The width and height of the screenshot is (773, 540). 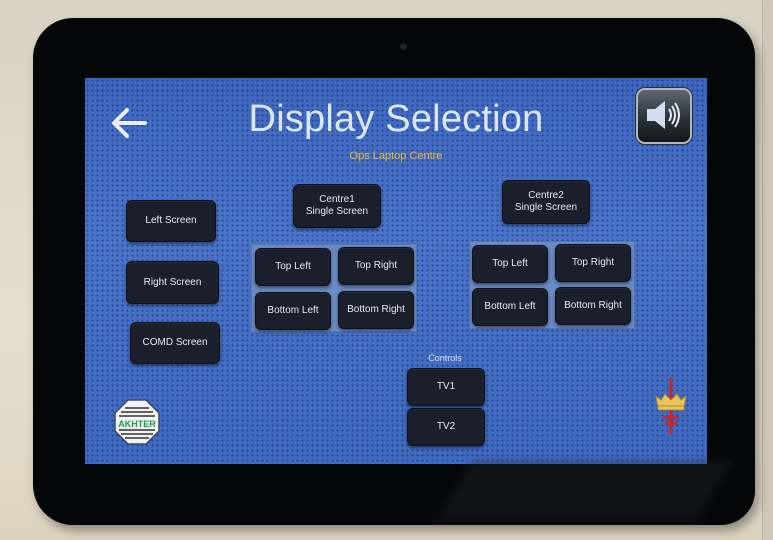 I want to click on tv2-button: TV2, so click(x=446, y=427).